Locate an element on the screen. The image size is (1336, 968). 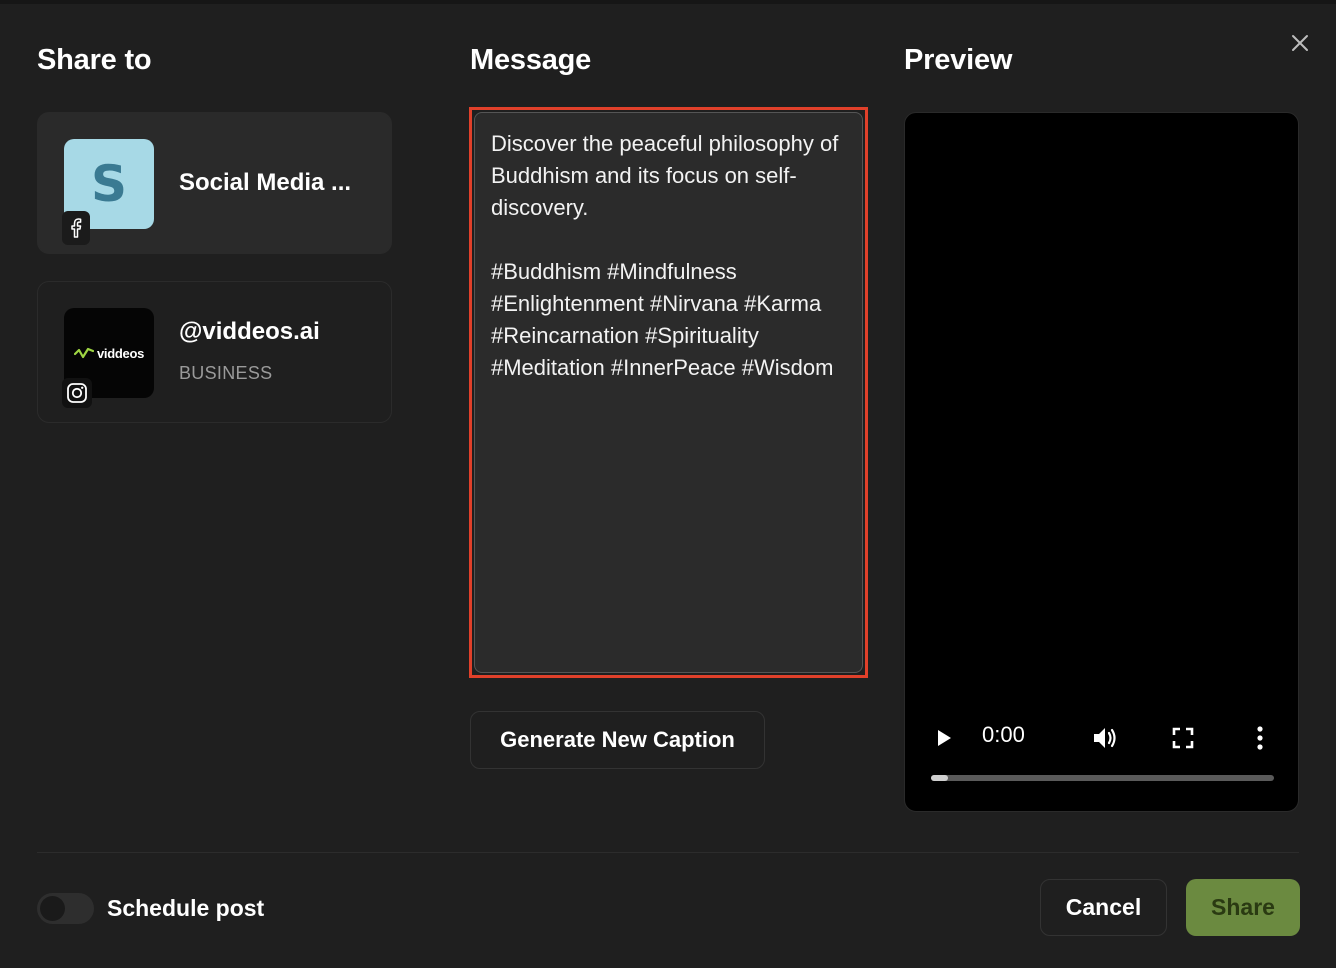
toggle-knob is located at coordinates (52, 908).